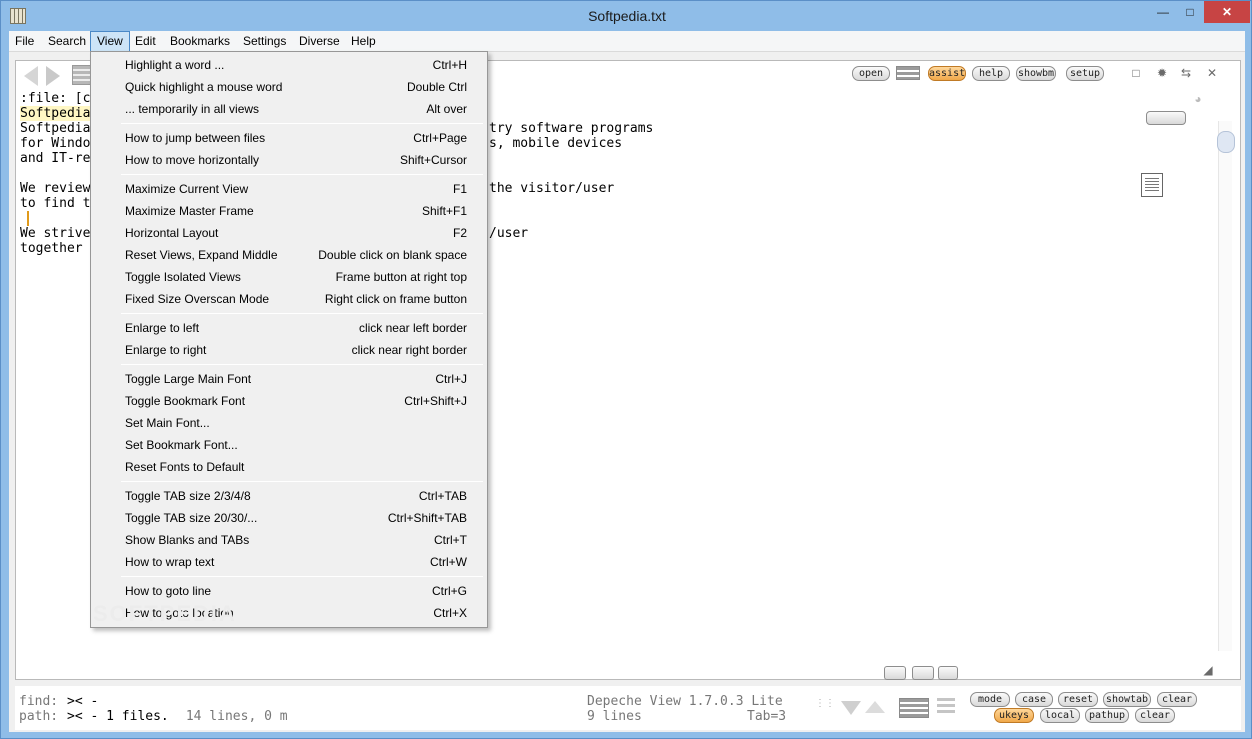 Image resolution: width=1252 pixels, height=739 pixels. What do you see at coordinates (626, 16) in the screenshot?
I see `title-bar: Softpedia.txt — □ ✕` at bounding box center [626, 16].